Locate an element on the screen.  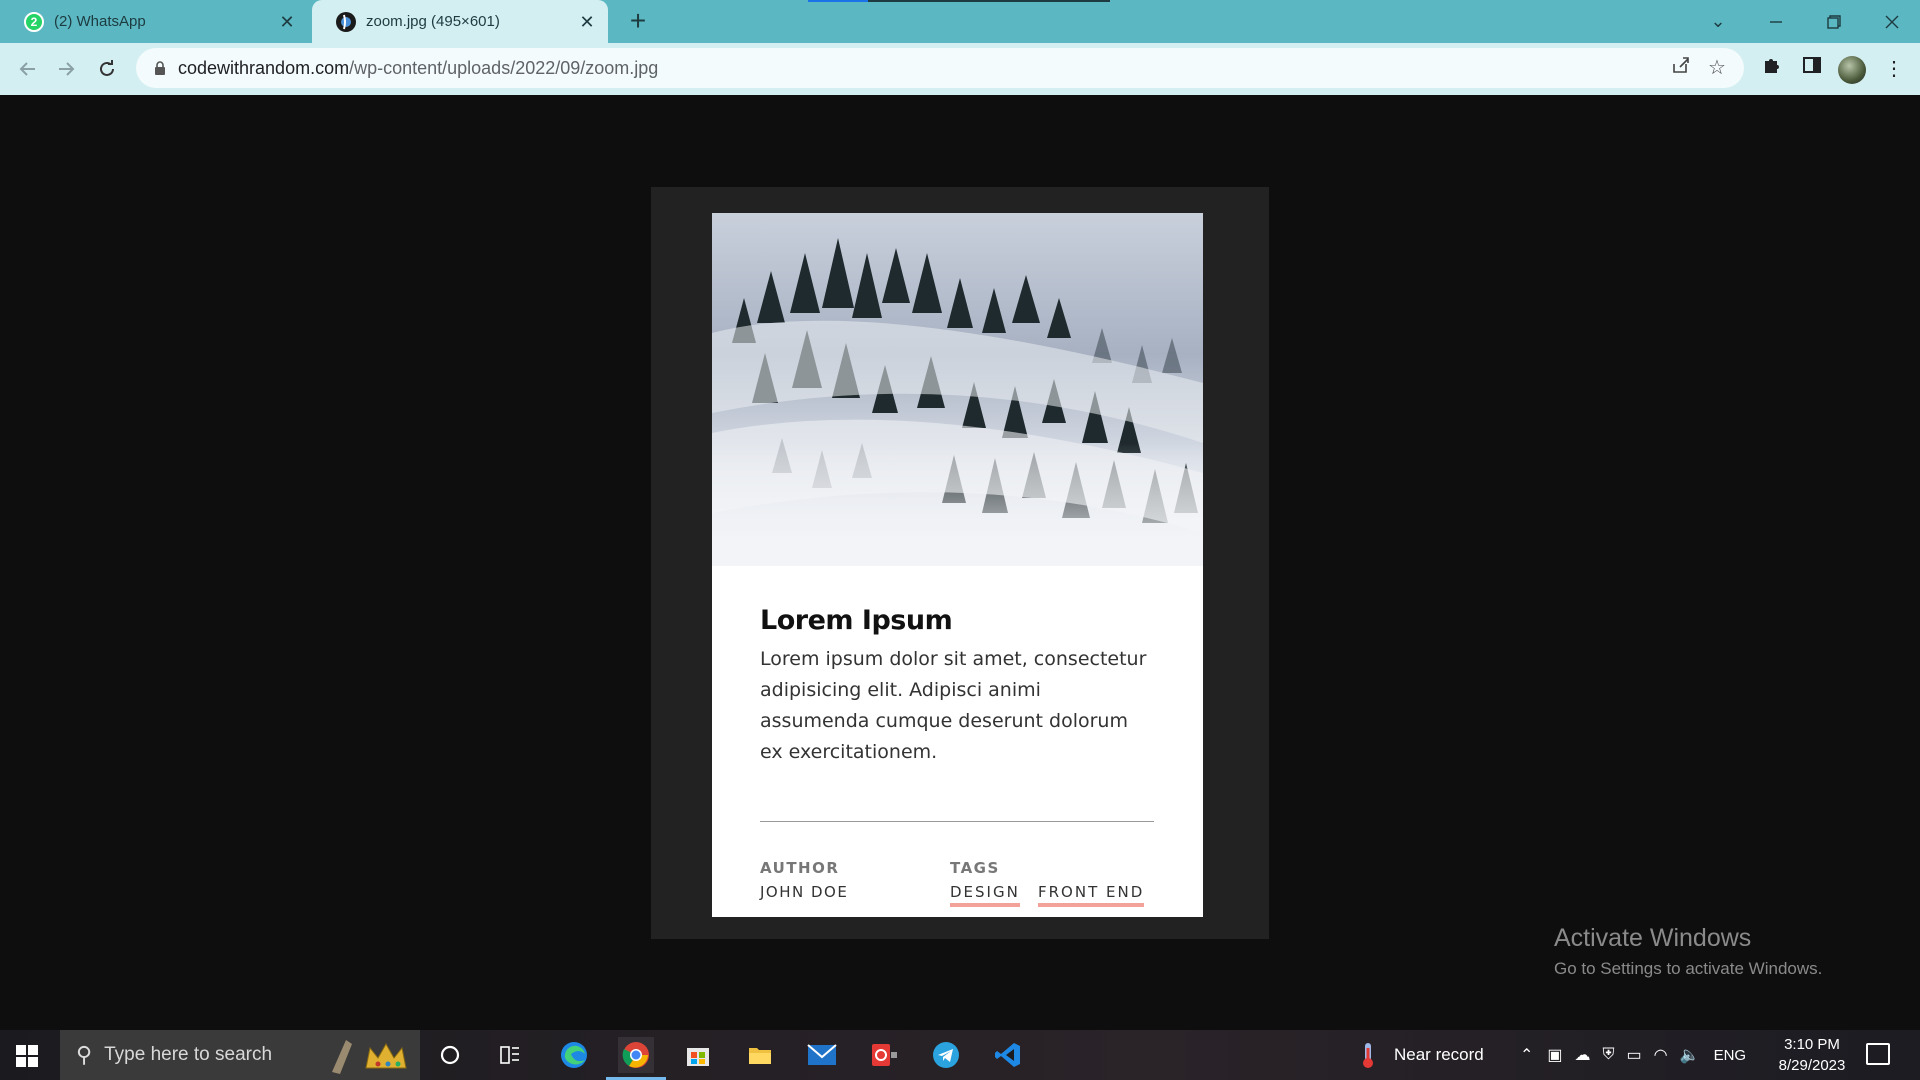
store-icon is located at coordinates (698, 1055).